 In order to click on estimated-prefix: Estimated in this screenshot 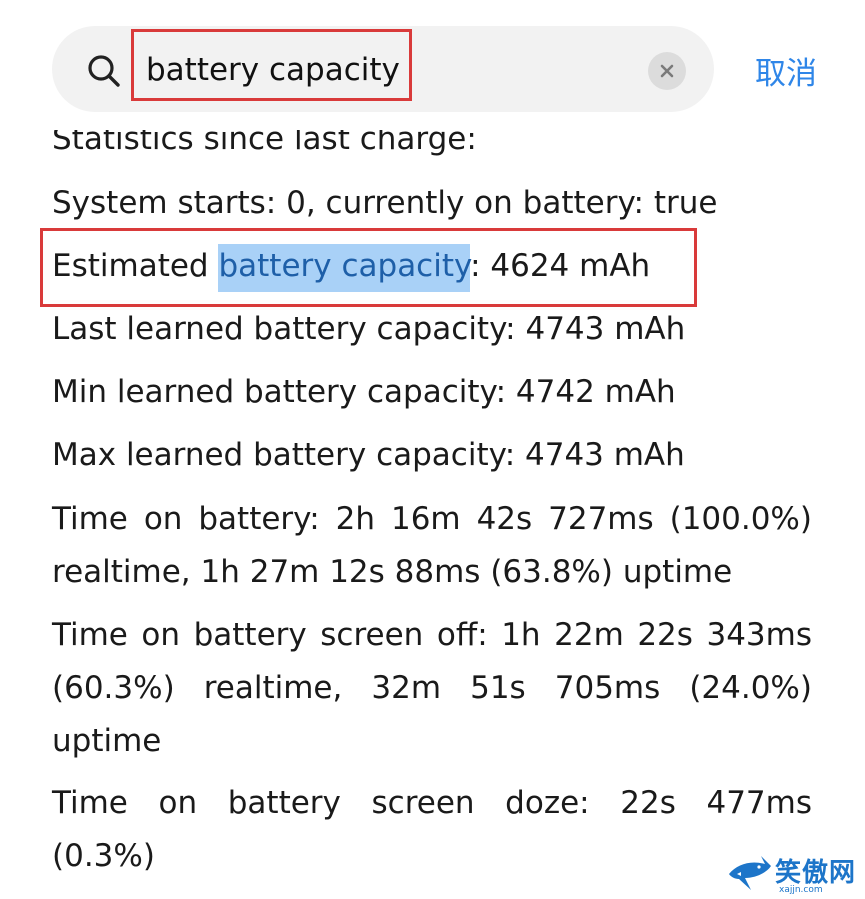, I will do `click(135, 266)`.